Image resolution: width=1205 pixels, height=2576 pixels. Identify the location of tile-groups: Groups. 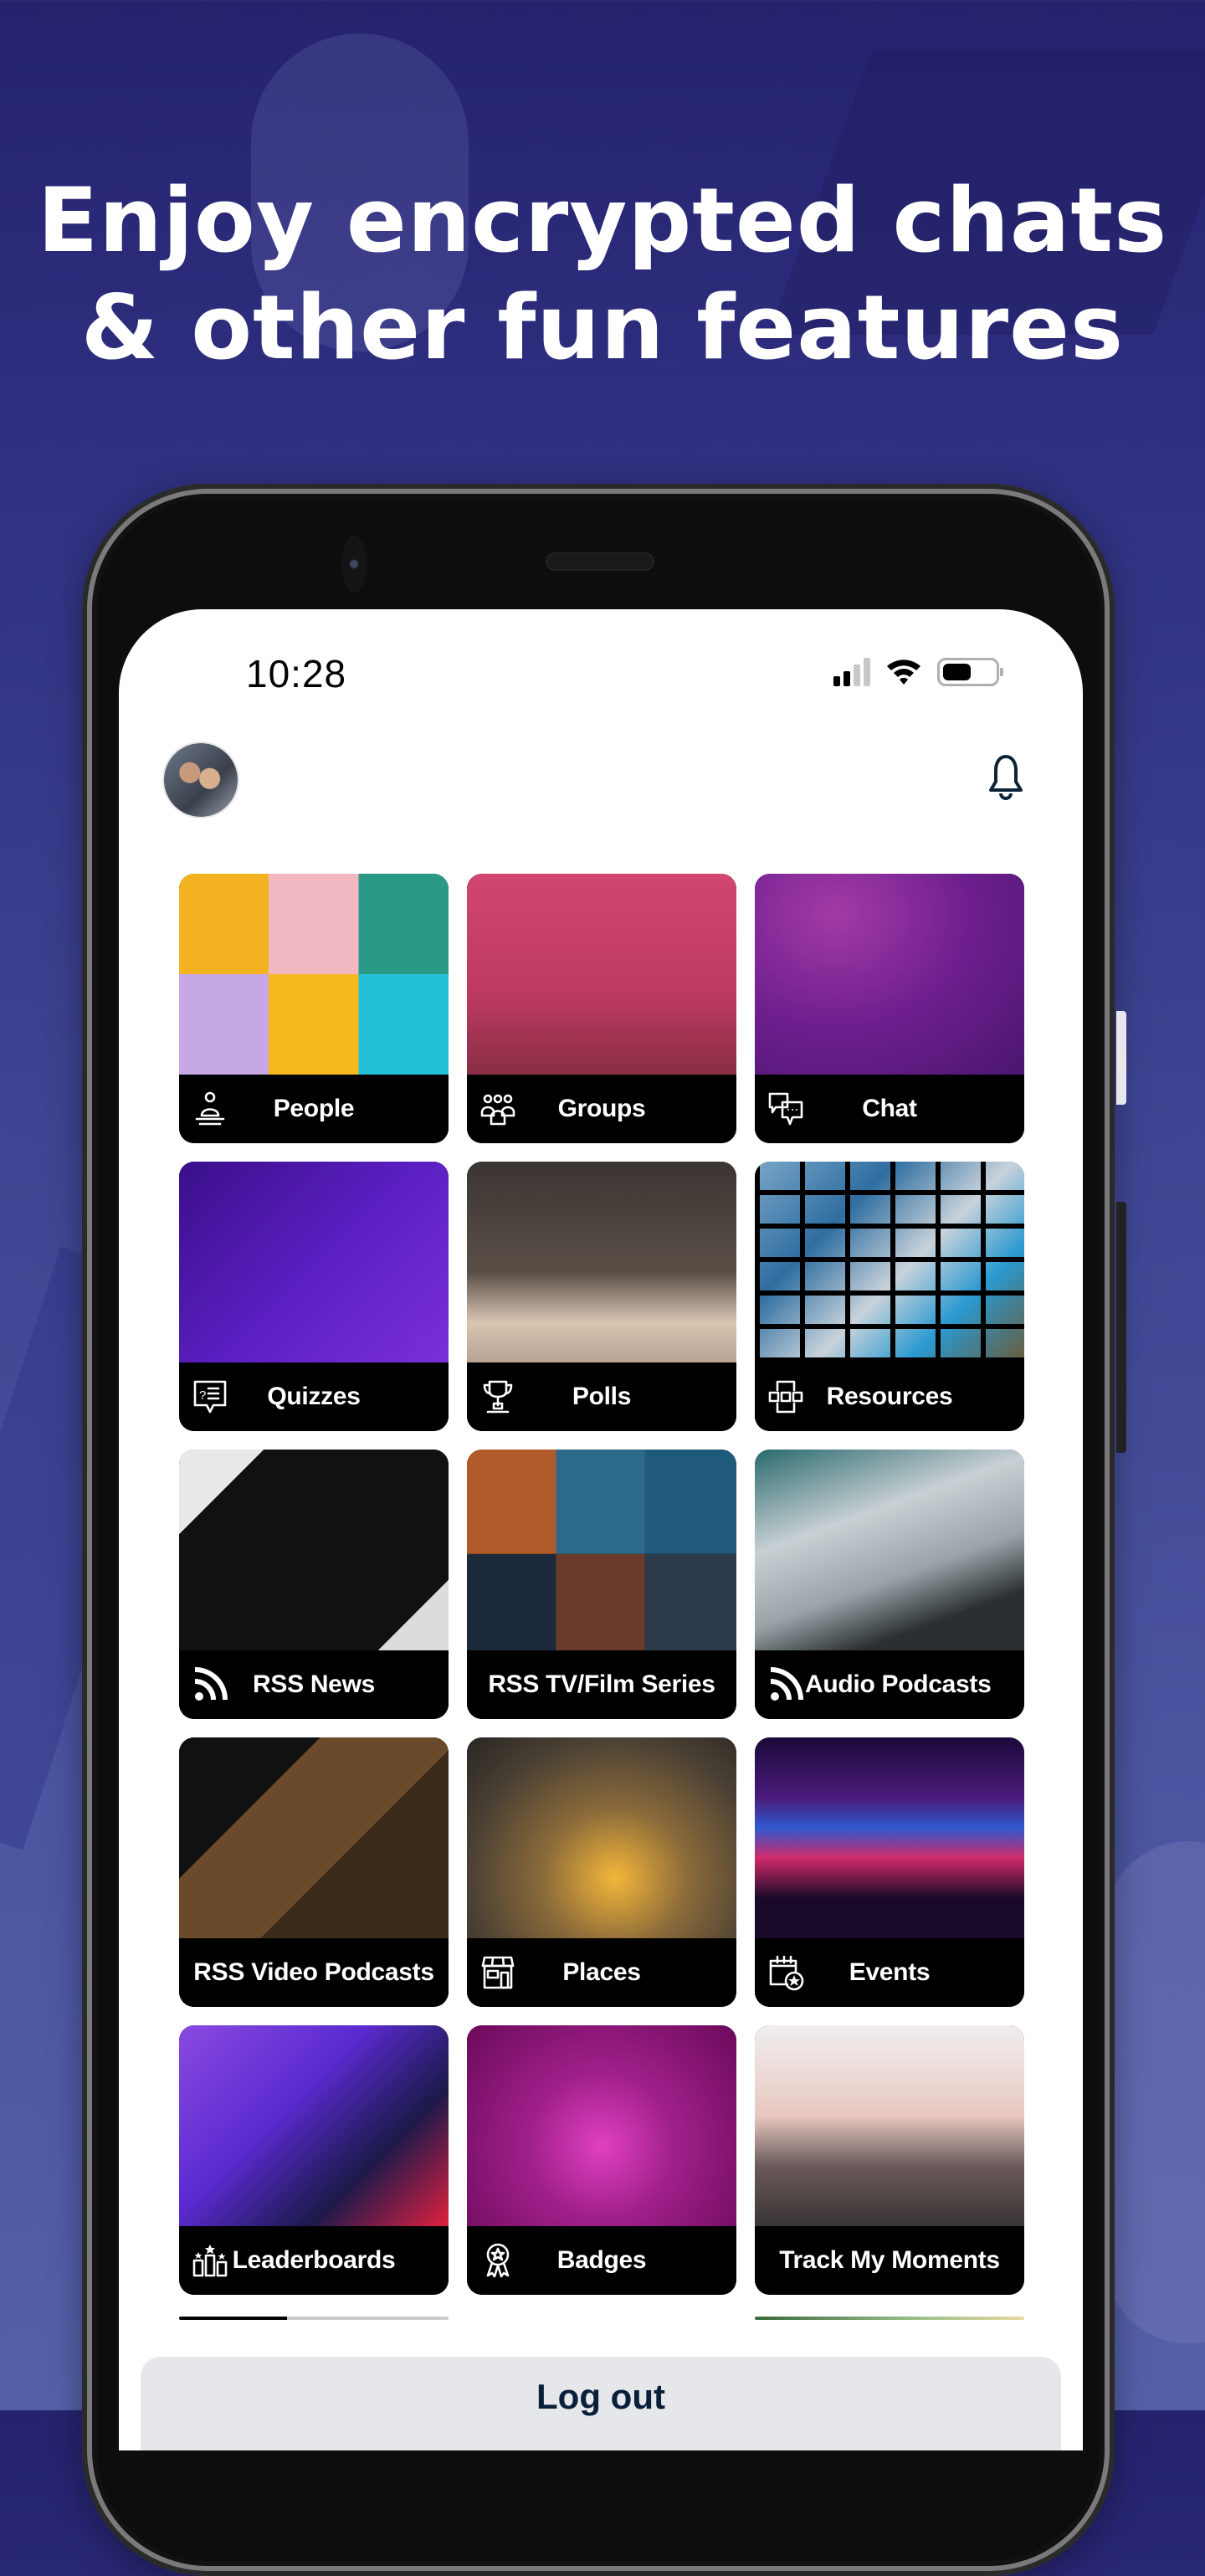
(601, 1008).